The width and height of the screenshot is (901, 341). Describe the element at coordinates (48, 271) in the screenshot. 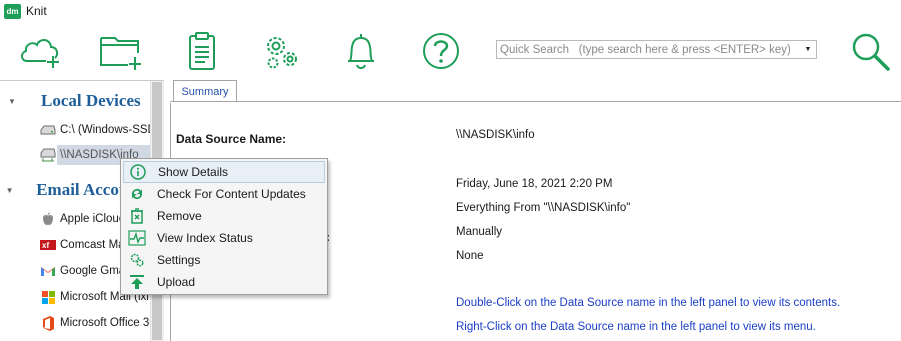

I see `gmail-icon` at that location.